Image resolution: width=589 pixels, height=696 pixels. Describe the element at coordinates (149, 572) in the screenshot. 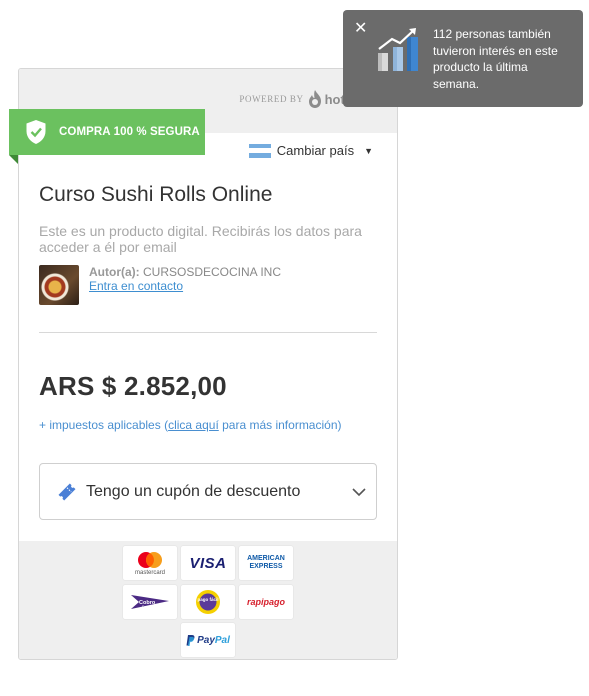

I see `mastercard-text: mastercard` at that location.